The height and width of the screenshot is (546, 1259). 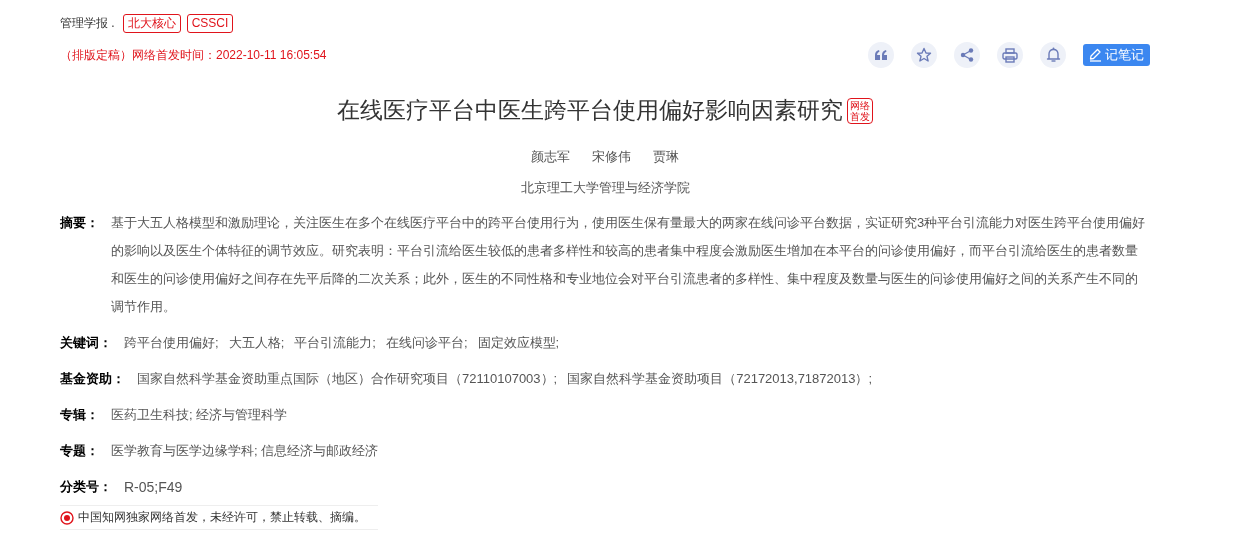 What do you see at coordinates (605, 187) in the screenshot?
I see `affiliation-link: 北京理工大学管理与经济学院` at bounding box center [605, 187].